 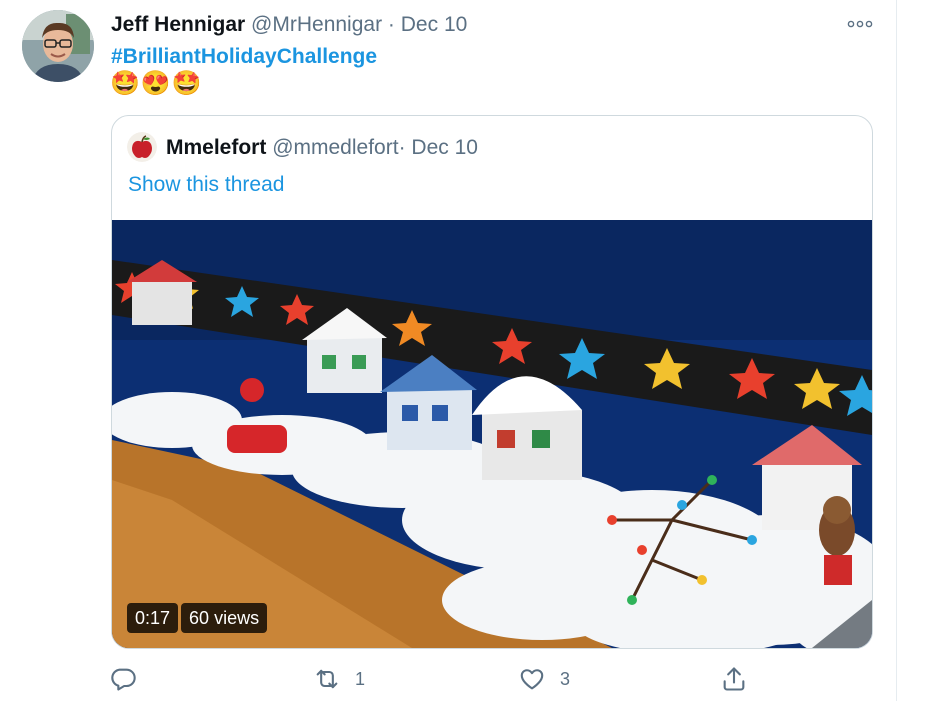 I want to click on tweet-actions: 1 3, so click(x=434, y=679).